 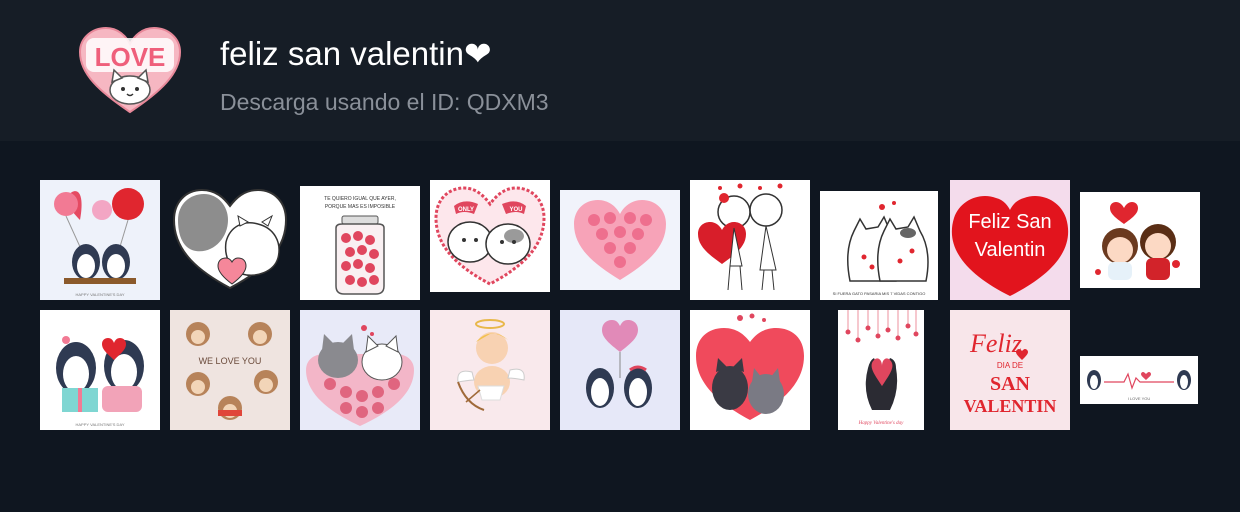 I want to click on love-cat-heart-icon: LOVE, so click(x=130, y=70).